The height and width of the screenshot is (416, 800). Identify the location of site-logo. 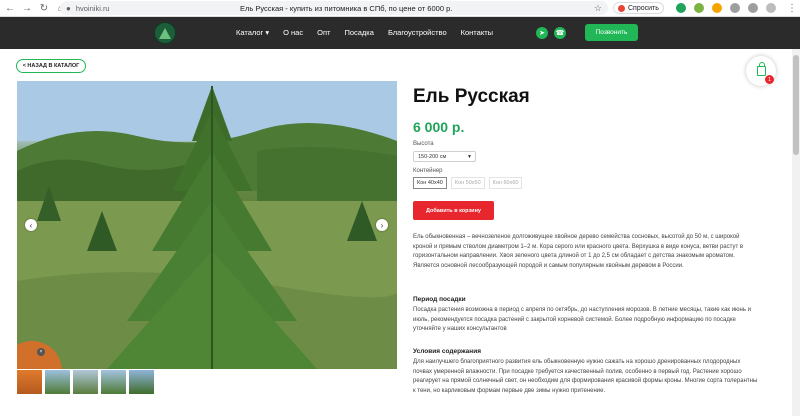
(165, 33).